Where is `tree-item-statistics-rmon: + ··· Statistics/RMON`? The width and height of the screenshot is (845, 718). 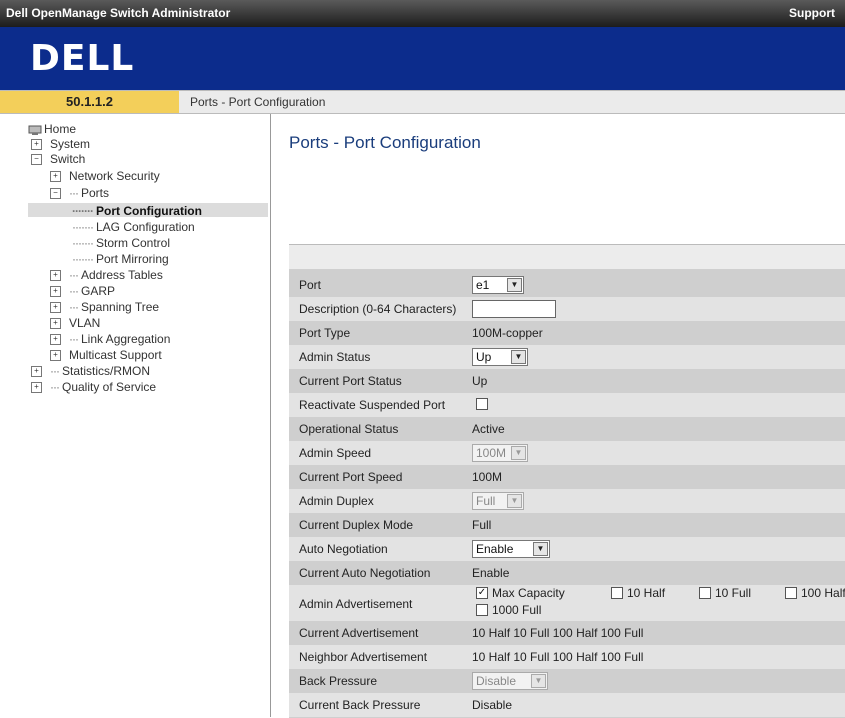
tree-item-statistics-rmon: + ··· Statistics/RMON is located at coordinates (90, 371).